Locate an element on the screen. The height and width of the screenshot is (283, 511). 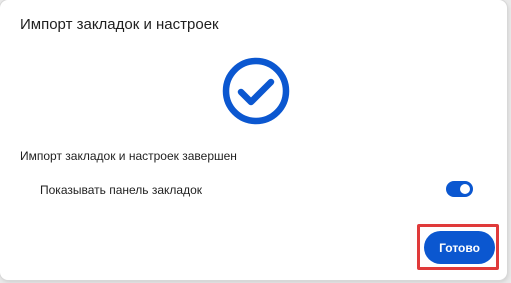
dialog-title: Импорт закладок и настроек is located at coordinates (119, 24).